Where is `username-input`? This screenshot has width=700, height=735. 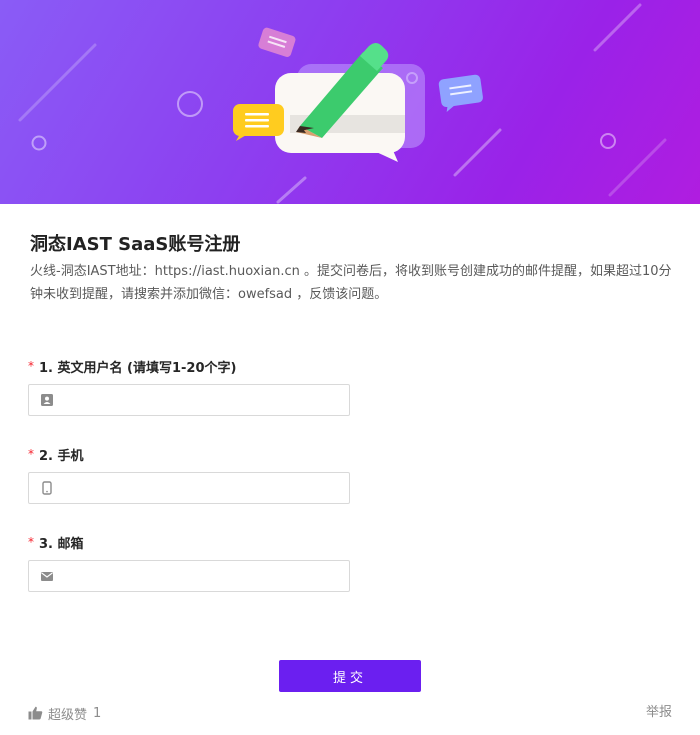
username-input is located at coordinates (201, 400).